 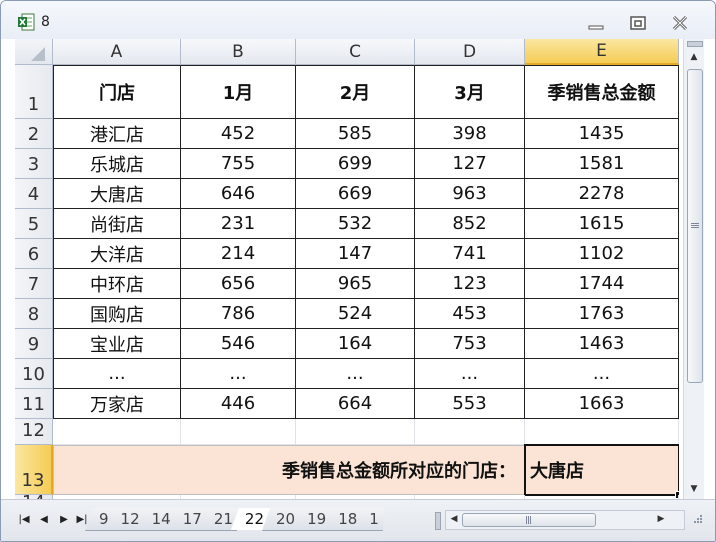 What do you see at coordinates (355, 92) in the screenshot?
I see `table-header-feb: 2月` at bounding box center [355, 92].